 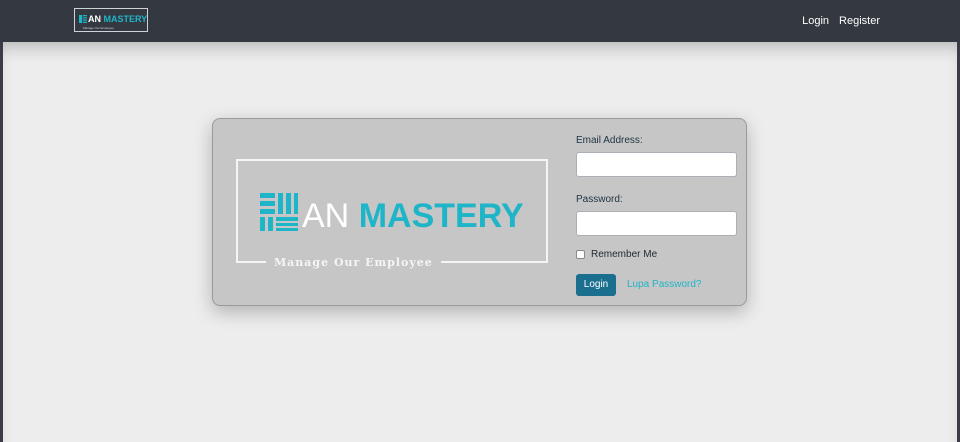 I want to click on nav-register-link: Register, so click(x=859, y=21).